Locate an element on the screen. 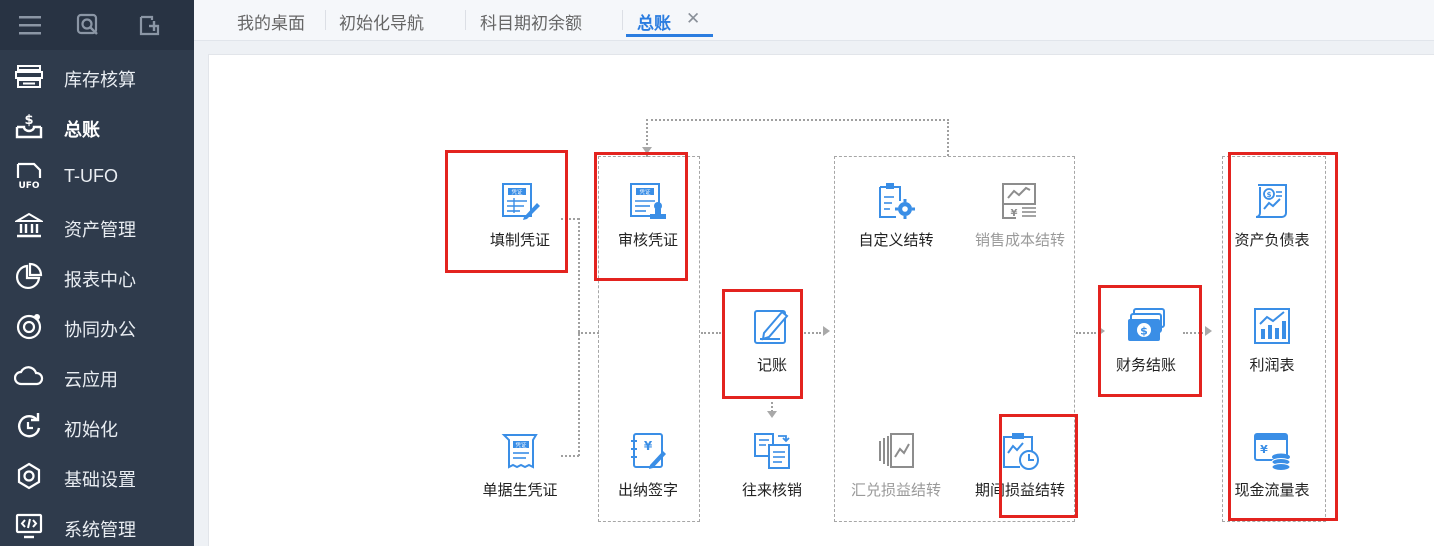  sidebar-item-label: 系统管理 is located at coordinates (100, 530).